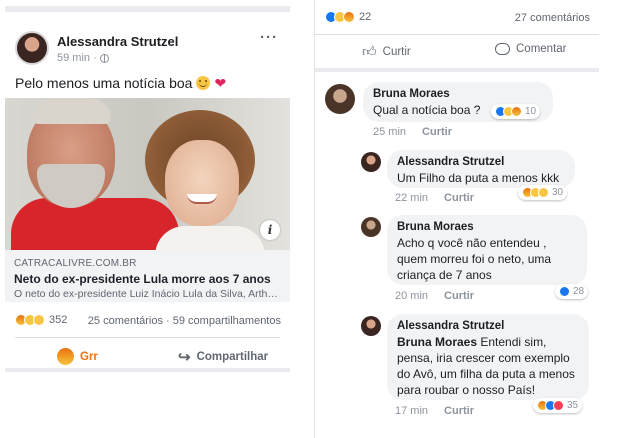  Describe the element at coordinates (457, 49) in the screenshot. I see `comments-panel-actions: 👍︎ Curtir Comentar` at that location.